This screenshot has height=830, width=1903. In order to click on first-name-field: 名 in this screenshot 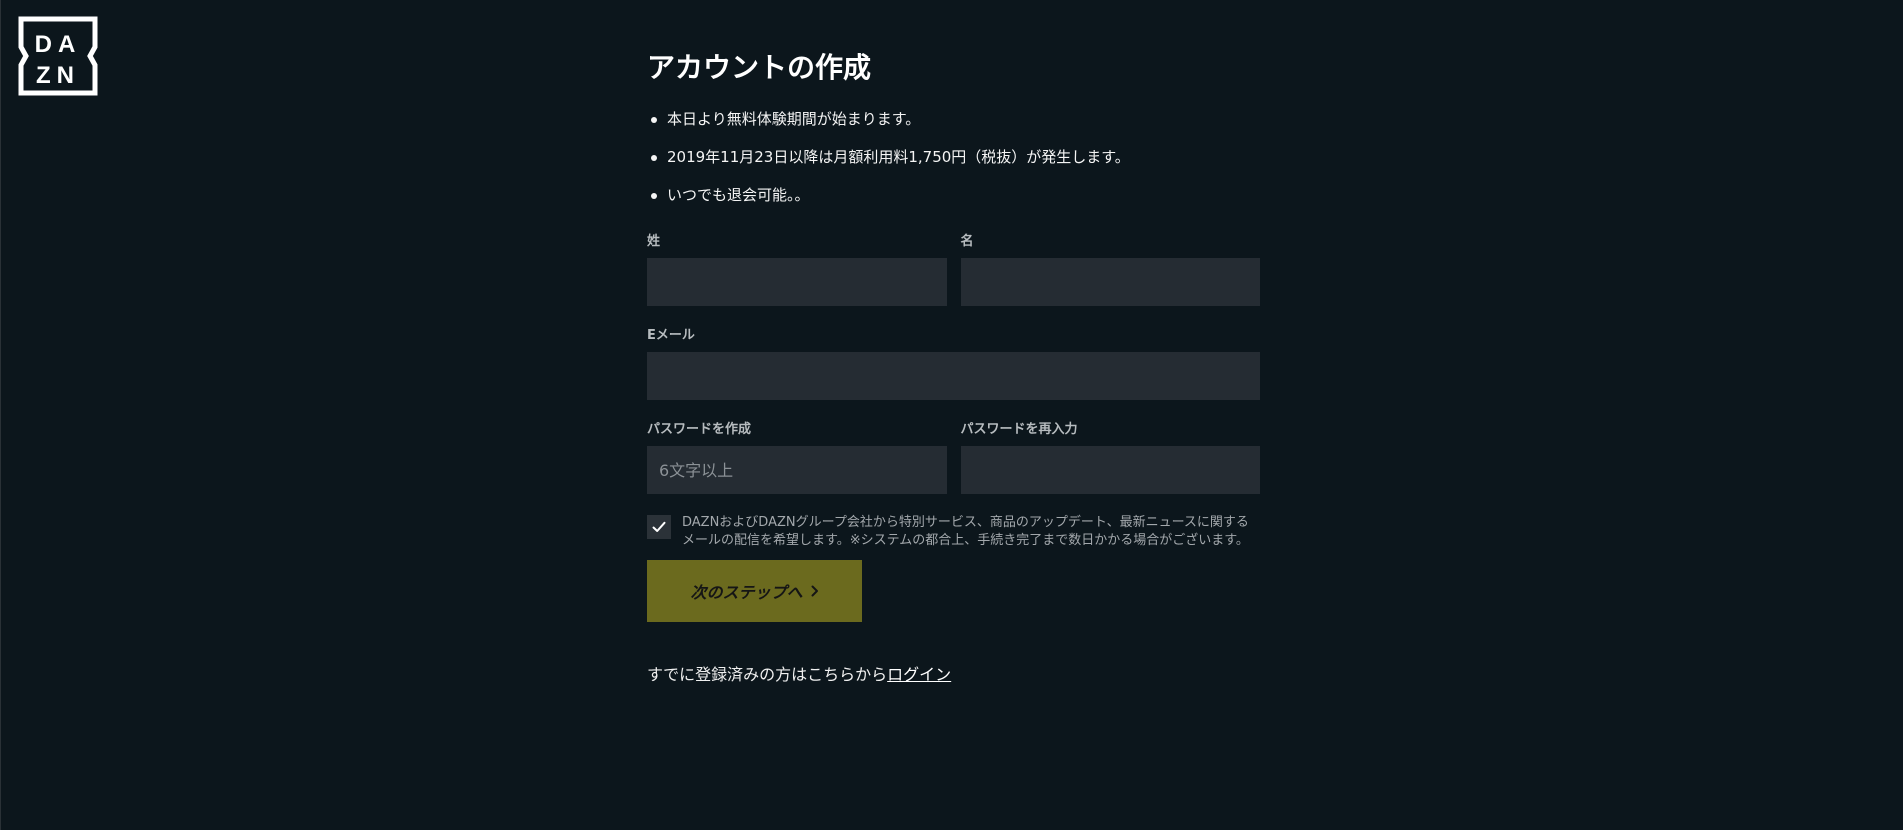, I will do `click(1110, 270)`.